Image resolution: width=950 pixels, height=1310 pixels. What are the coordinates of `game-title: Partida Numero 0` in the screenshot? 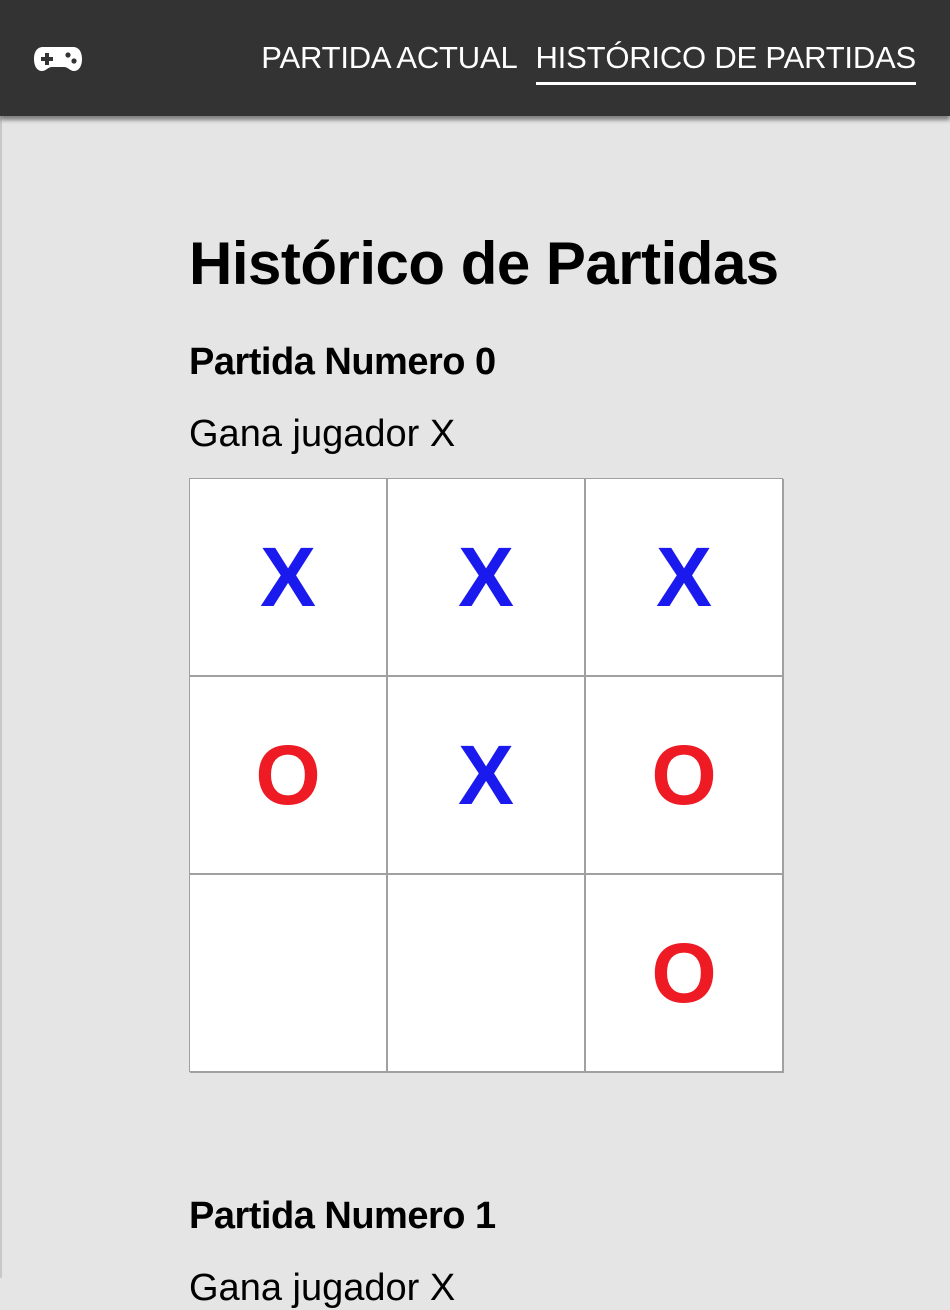 It's located at (342, 362).